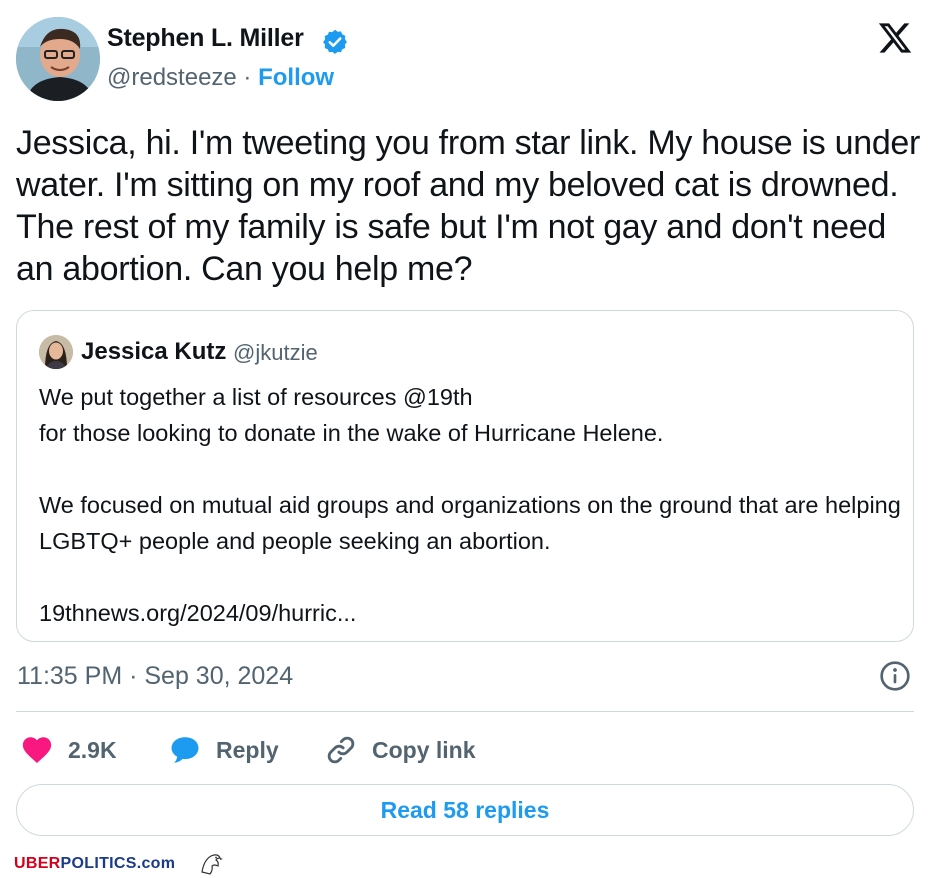  I want to click on like-button: 2.9K, so click(68, 750).